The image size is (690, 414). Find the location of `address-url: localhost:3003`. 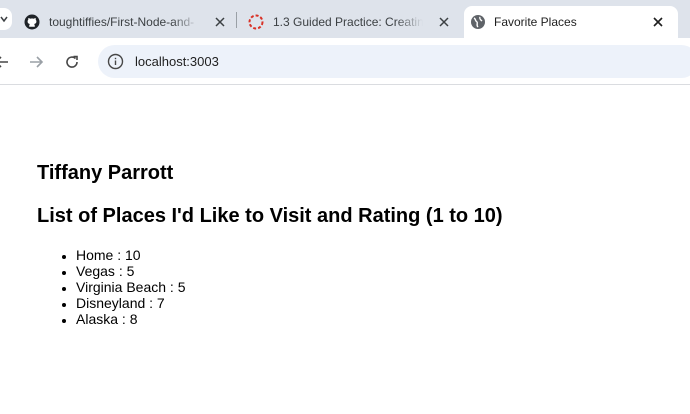

address-url: localhost:3003 is located at coordinates (177, 61).